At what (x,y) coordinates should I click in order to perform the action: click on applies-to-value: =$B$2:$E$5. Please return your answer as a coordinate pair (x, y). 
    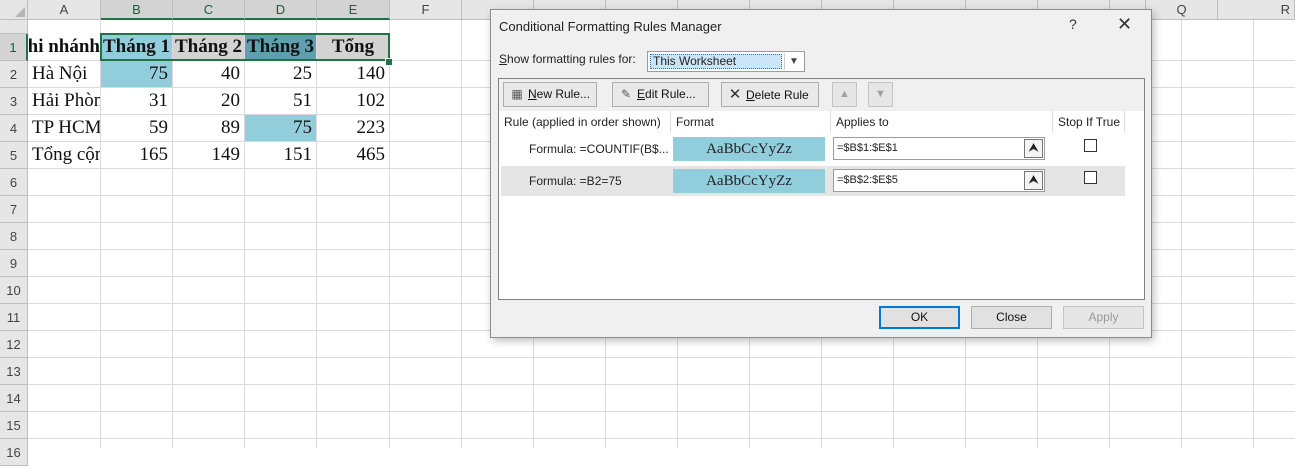
    Looking at the image, I should click on (867, 180).